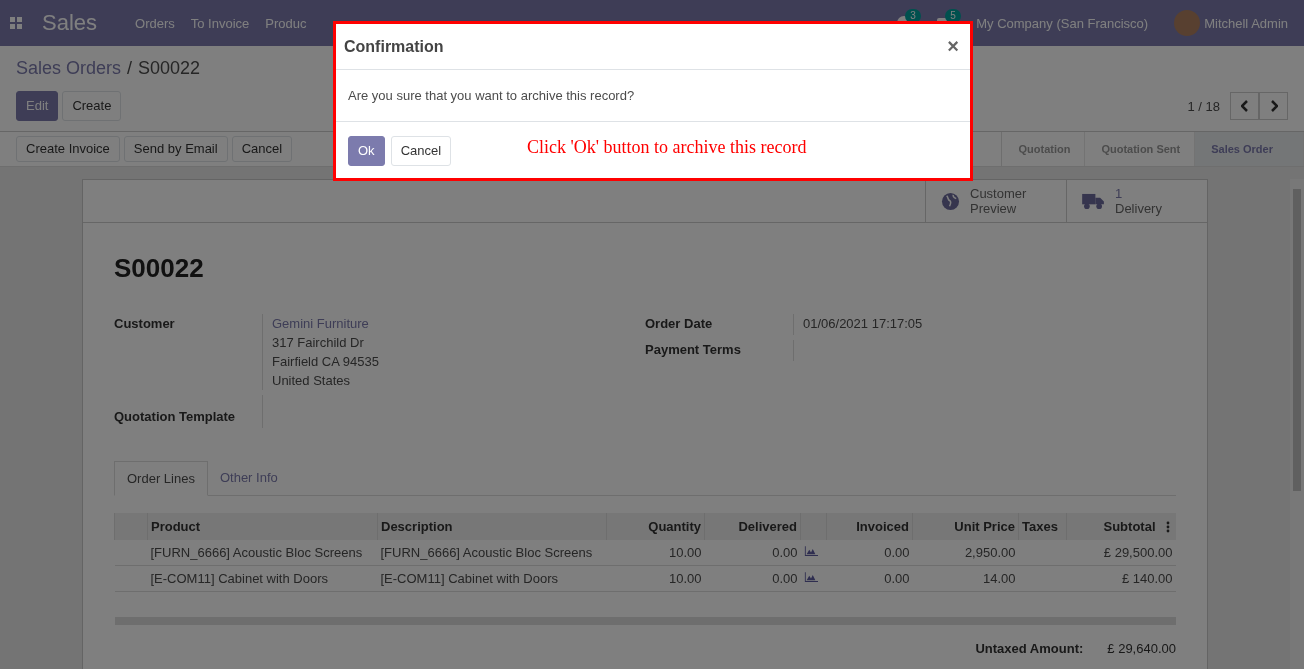  What do you see at coordinates (188, 352) in the screenshot?
I see `field-label: Customer` at bounding box center [188, 352].